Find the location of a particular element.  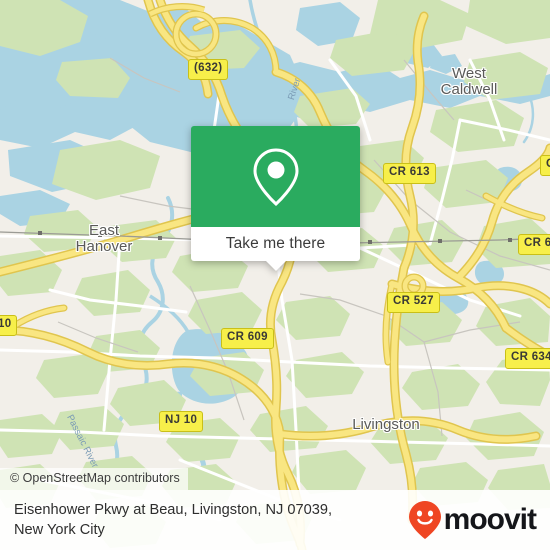

map-pin-icon is located at coordinates (275, 176).